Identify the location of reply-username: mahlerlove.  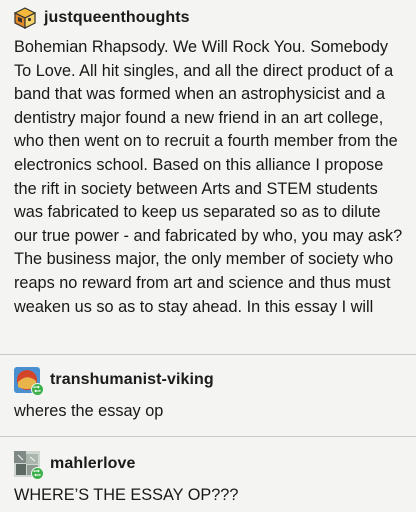
(92, 464).